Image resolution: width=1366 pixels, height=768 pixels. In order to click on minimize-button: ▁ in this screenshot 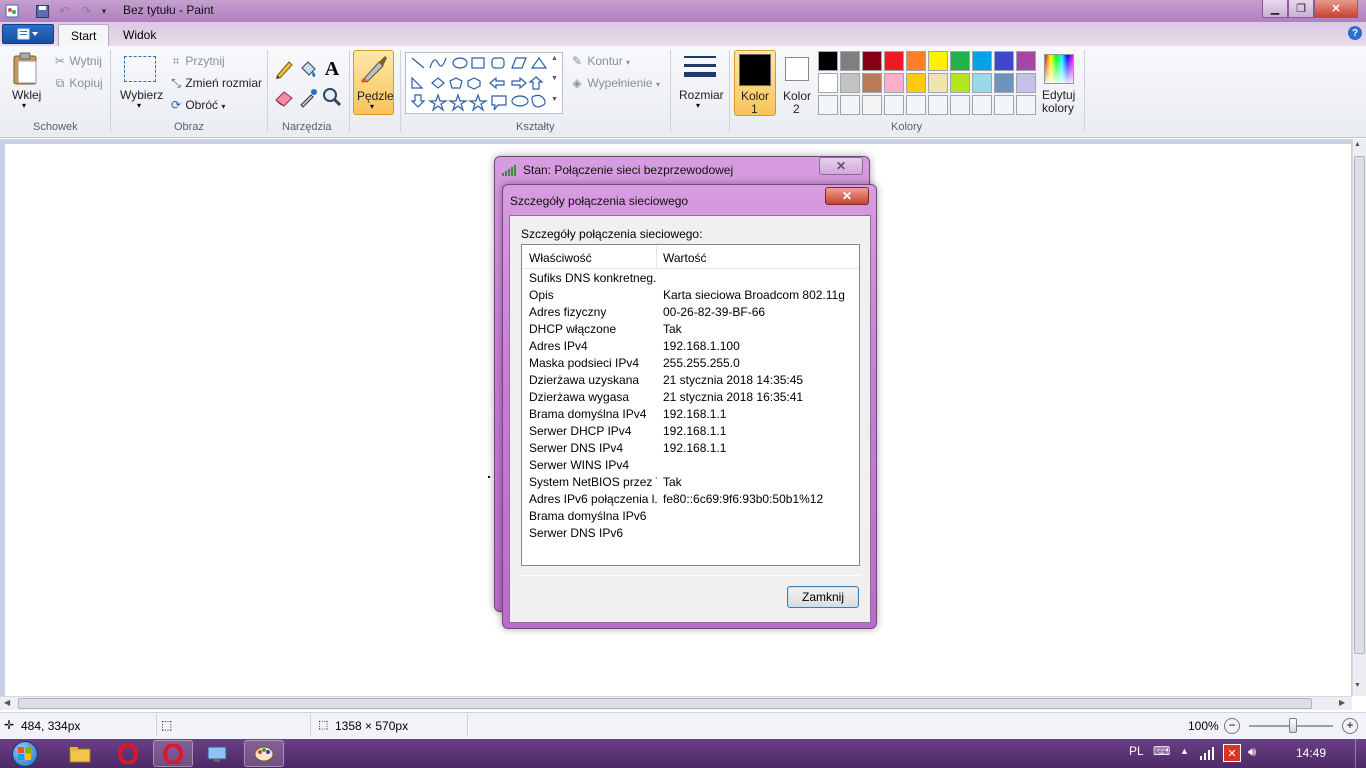, I will do `click(1275, 9)`.